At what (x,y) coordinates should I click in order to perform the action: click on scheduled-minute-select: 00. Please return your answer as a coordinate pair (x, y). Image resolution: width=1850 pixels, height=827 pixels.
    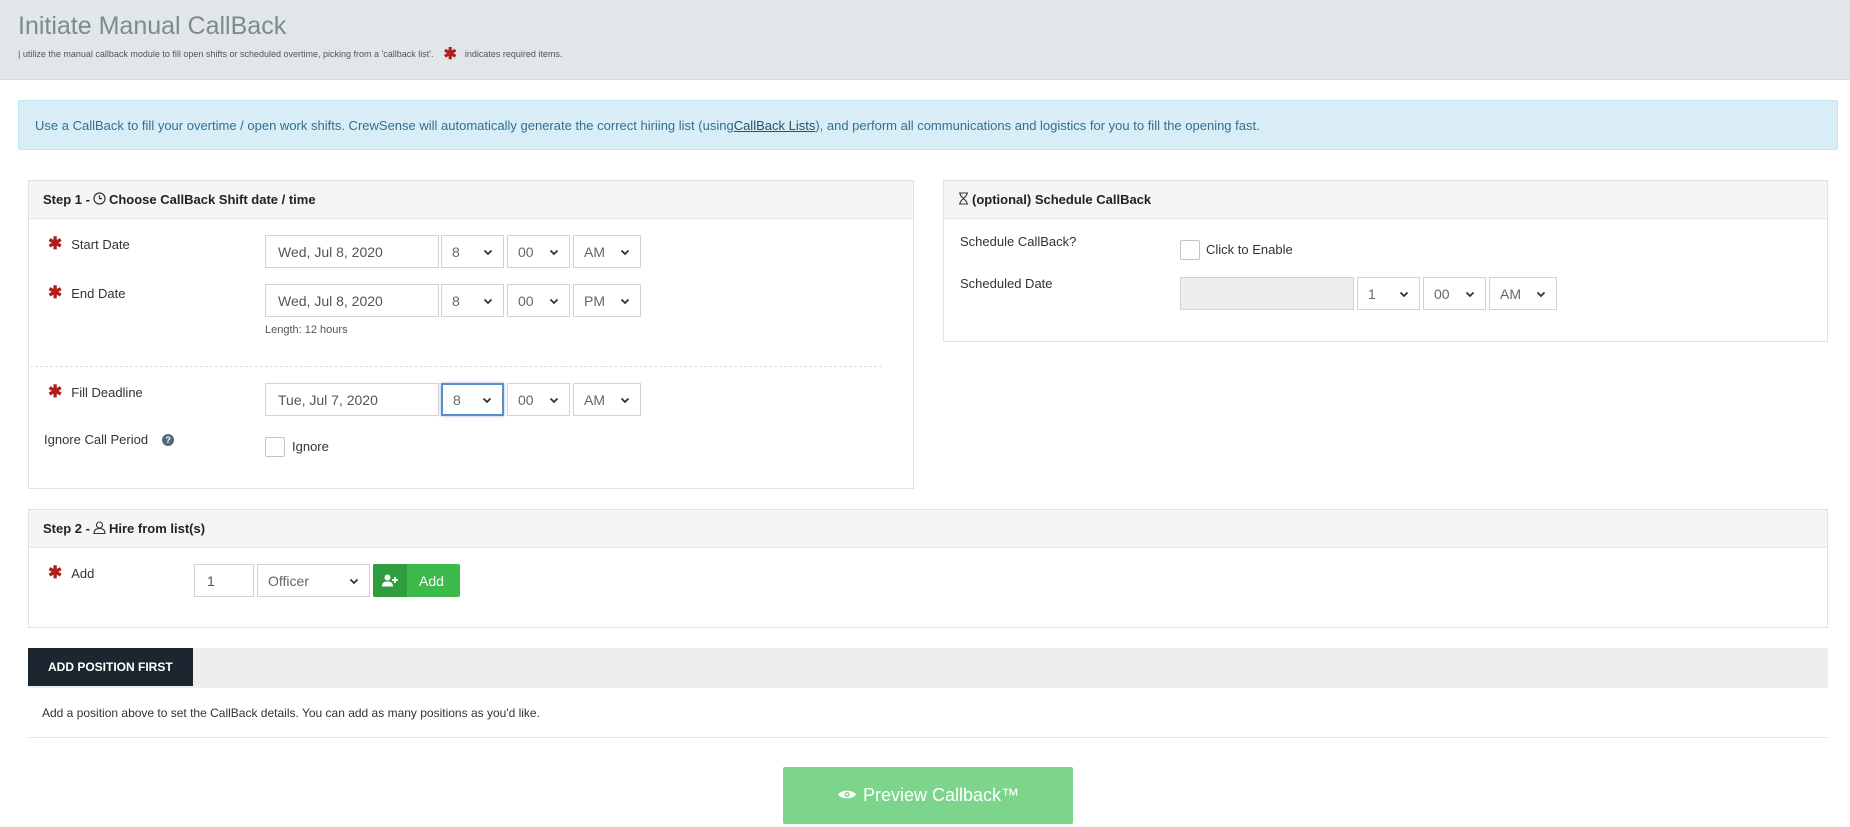
    Looking at the image, I should click on (1454, 293).